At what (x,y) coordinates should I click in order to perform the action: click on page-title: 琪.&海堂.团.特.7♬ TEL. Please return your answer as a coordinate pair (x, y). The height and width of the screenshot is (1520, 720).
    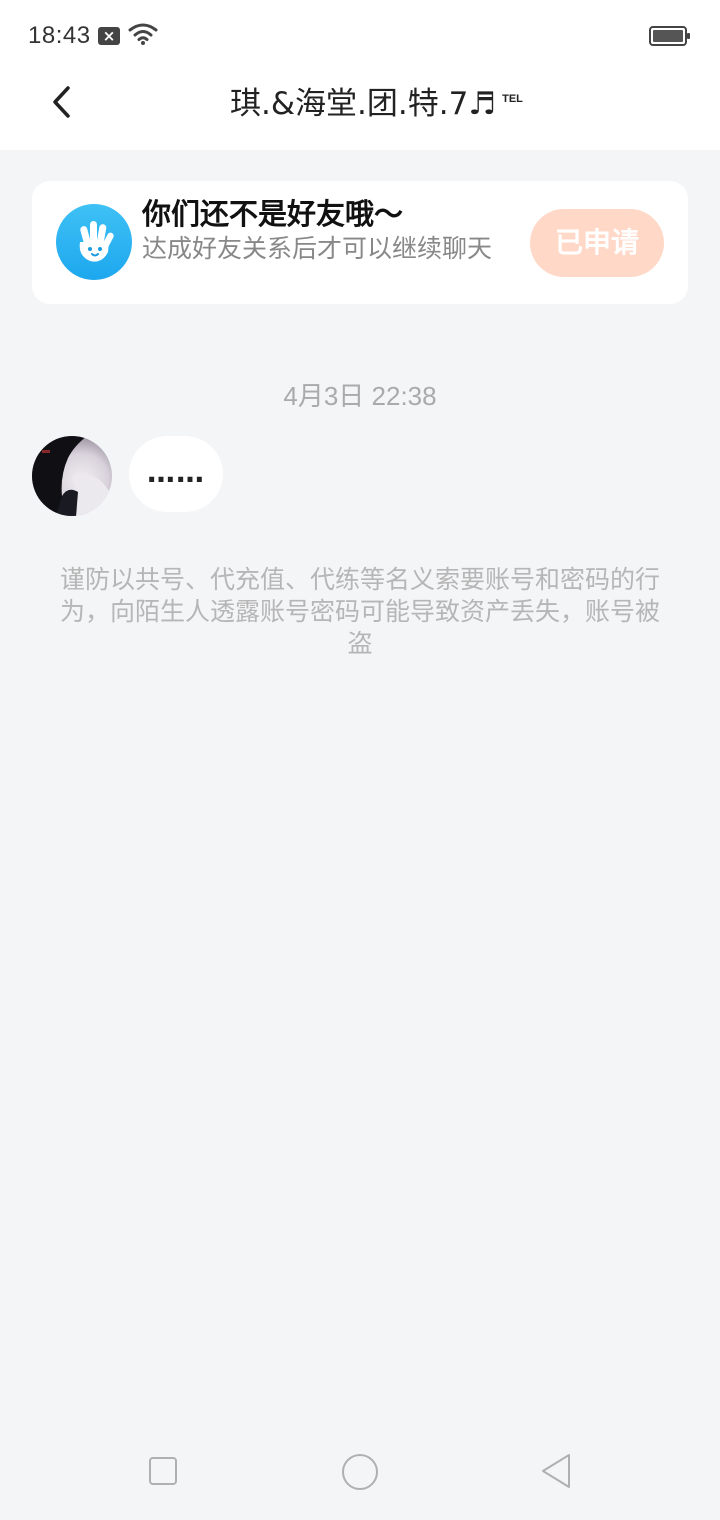
    Looking at the image, I should click on (376, 100).